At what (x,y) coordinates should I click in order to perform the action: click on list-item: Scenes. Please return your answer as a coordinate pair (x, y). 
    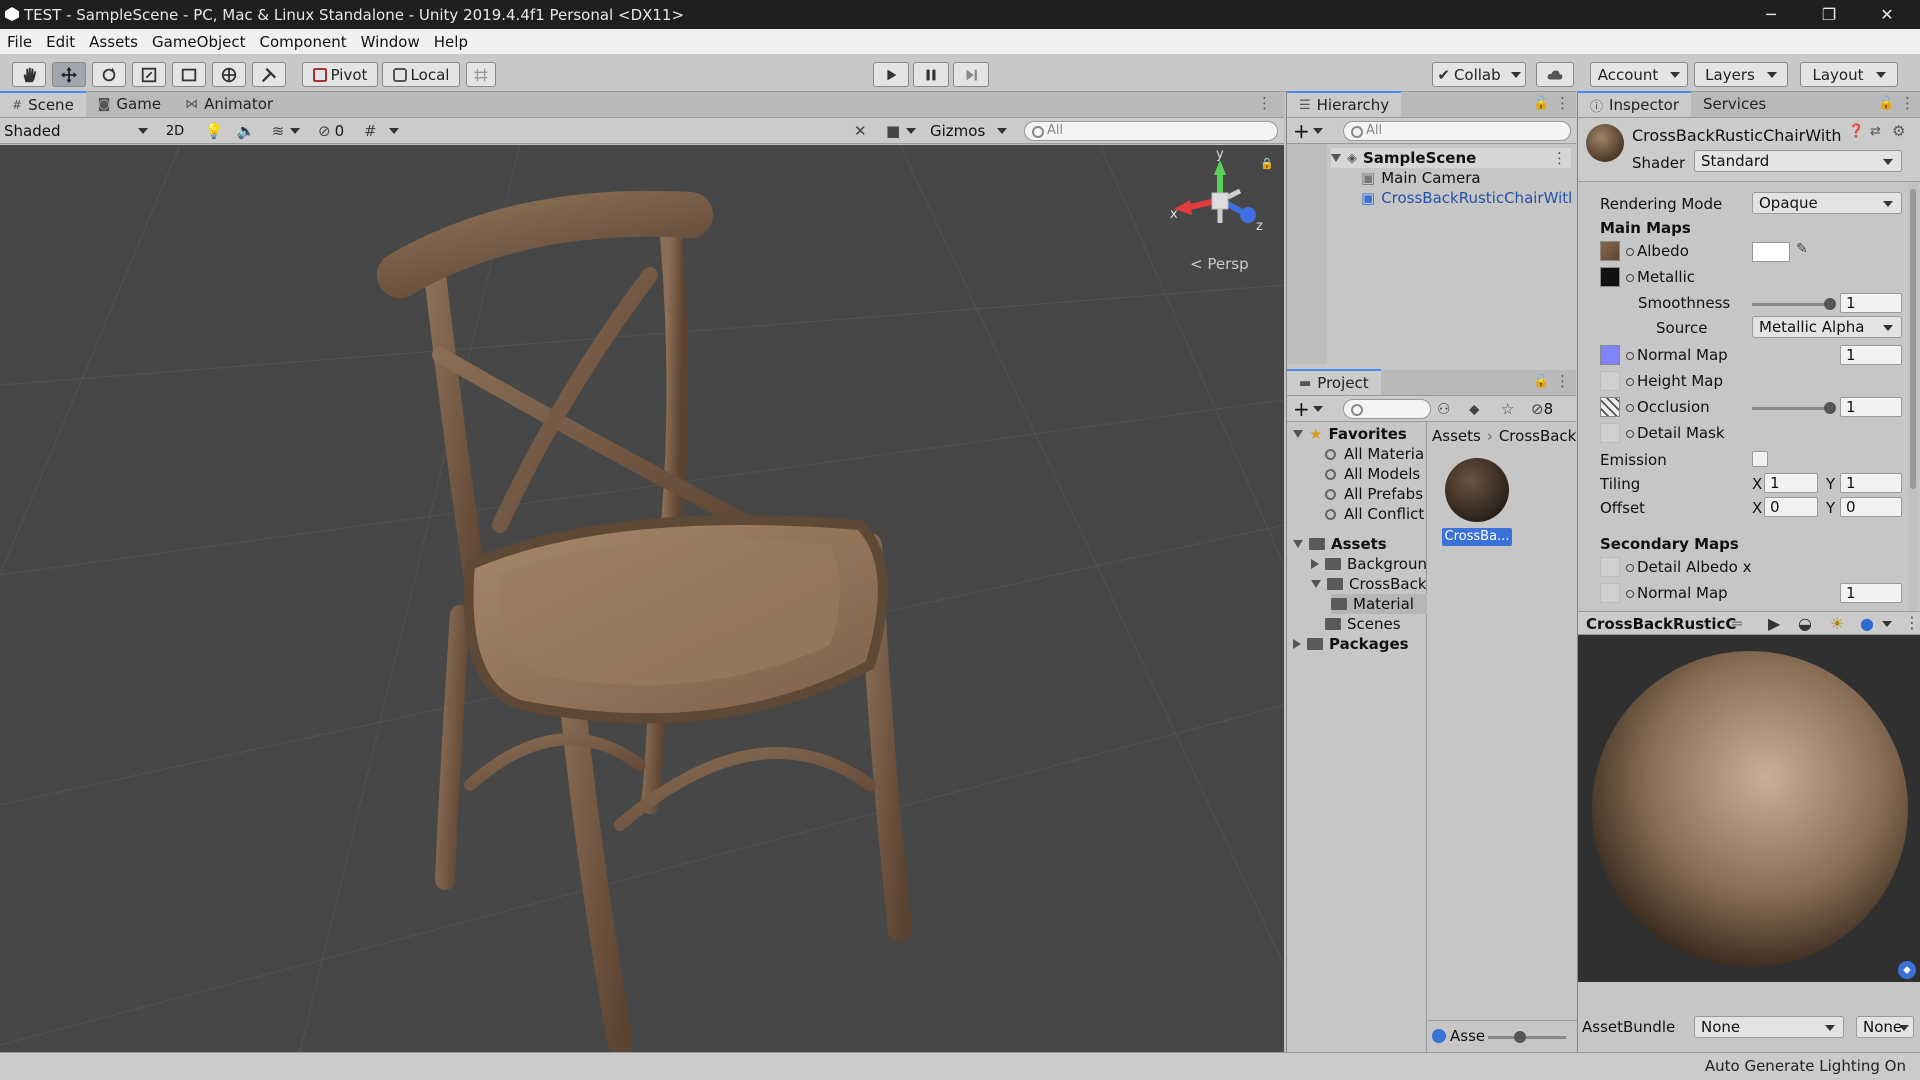
    Looking at the image, I should click on (1376, 624).